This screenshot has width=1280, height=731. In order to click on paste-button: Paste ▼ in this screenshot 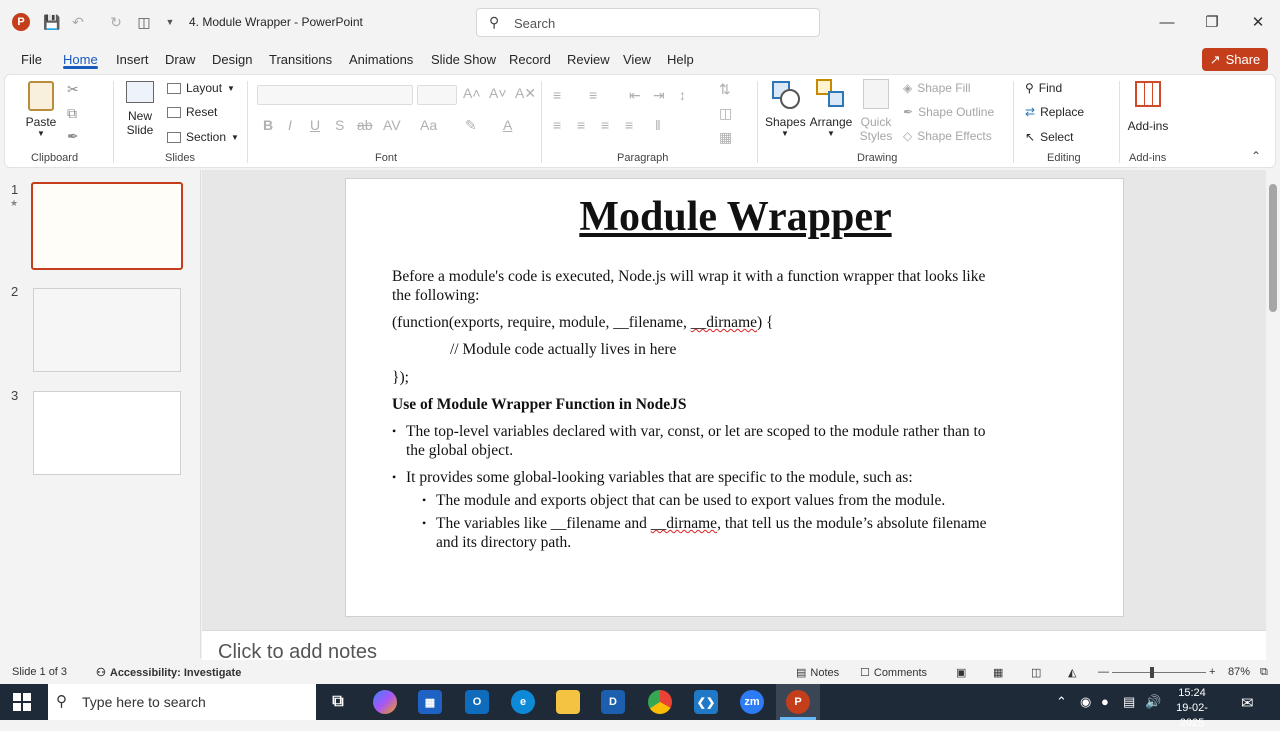, I will do `click(41, 109)`.